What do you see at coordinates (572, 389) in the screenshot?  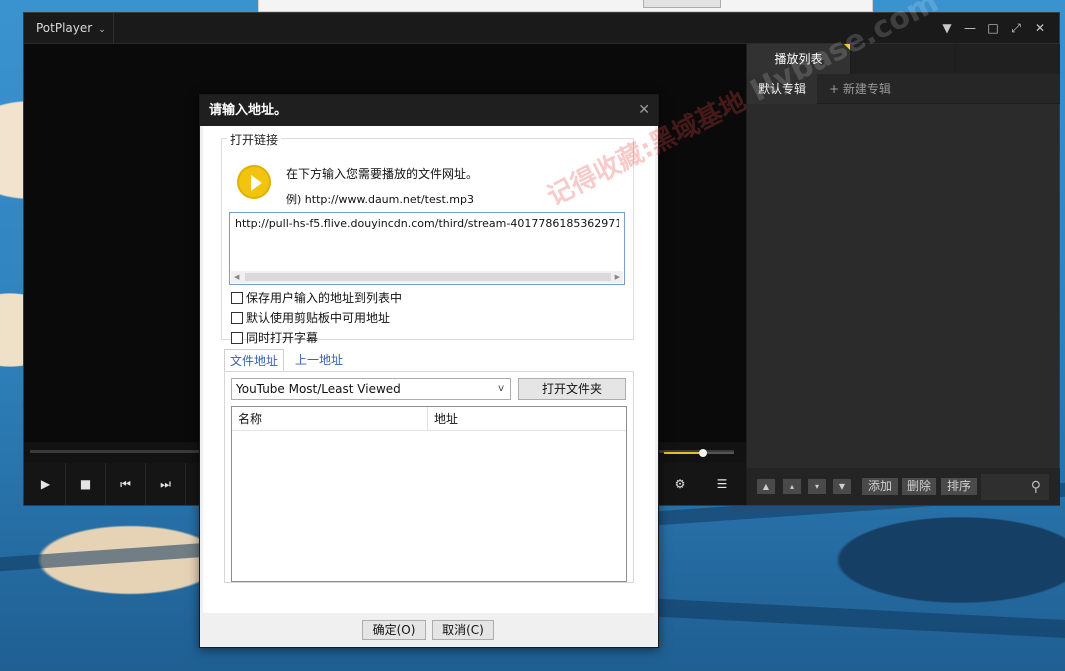 I see `open-folder-button: 打开文件夹` at bounding box center [572, 389].